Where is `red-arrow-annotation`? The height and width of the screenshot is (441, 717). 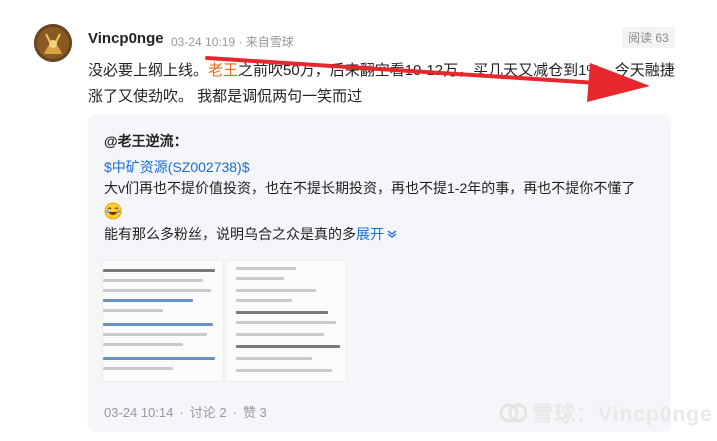 red-arrow-annotation is located at coordinates (427, 79).